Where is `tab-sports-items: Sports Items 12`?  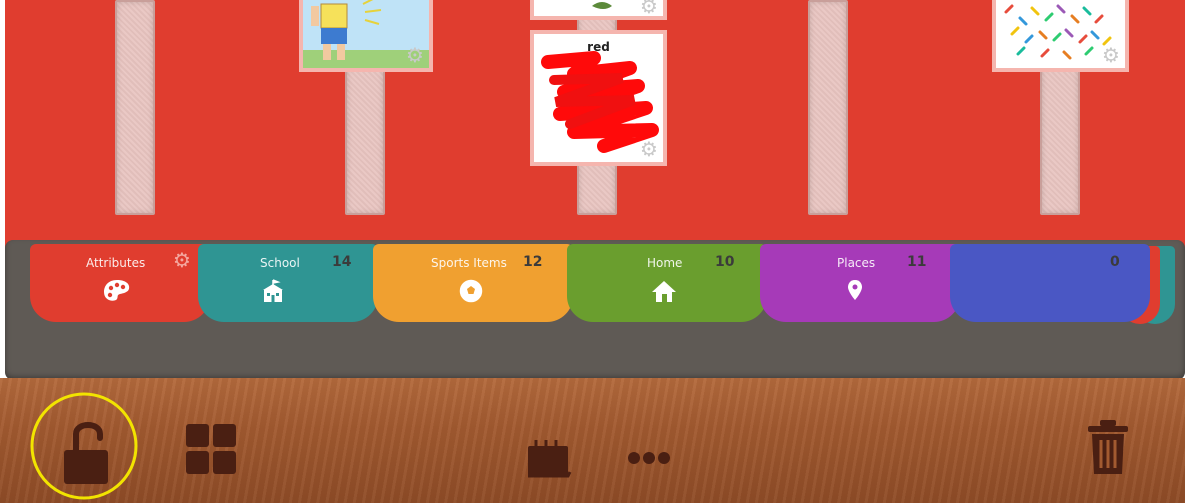
tab-sports-items: Sports Items 12 is located at coordinates (473, 283).